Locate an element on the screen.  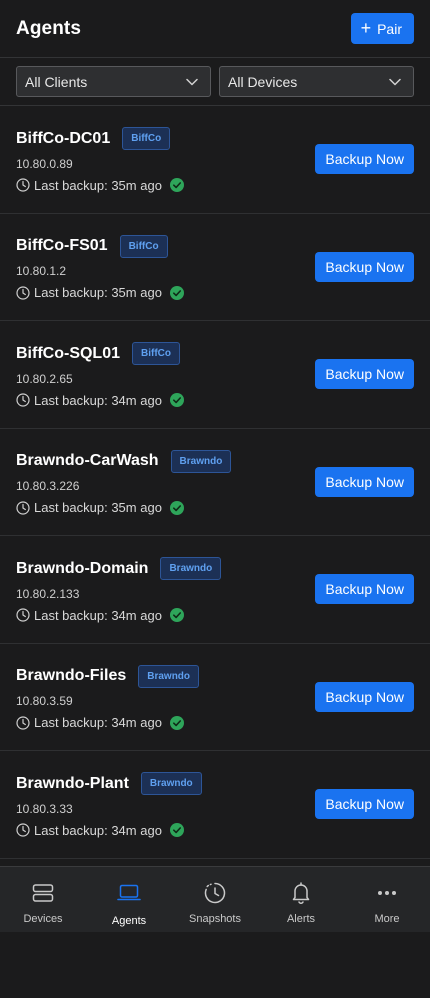
agent-name: Brawndo-Files is located at coordinates (71, 676).